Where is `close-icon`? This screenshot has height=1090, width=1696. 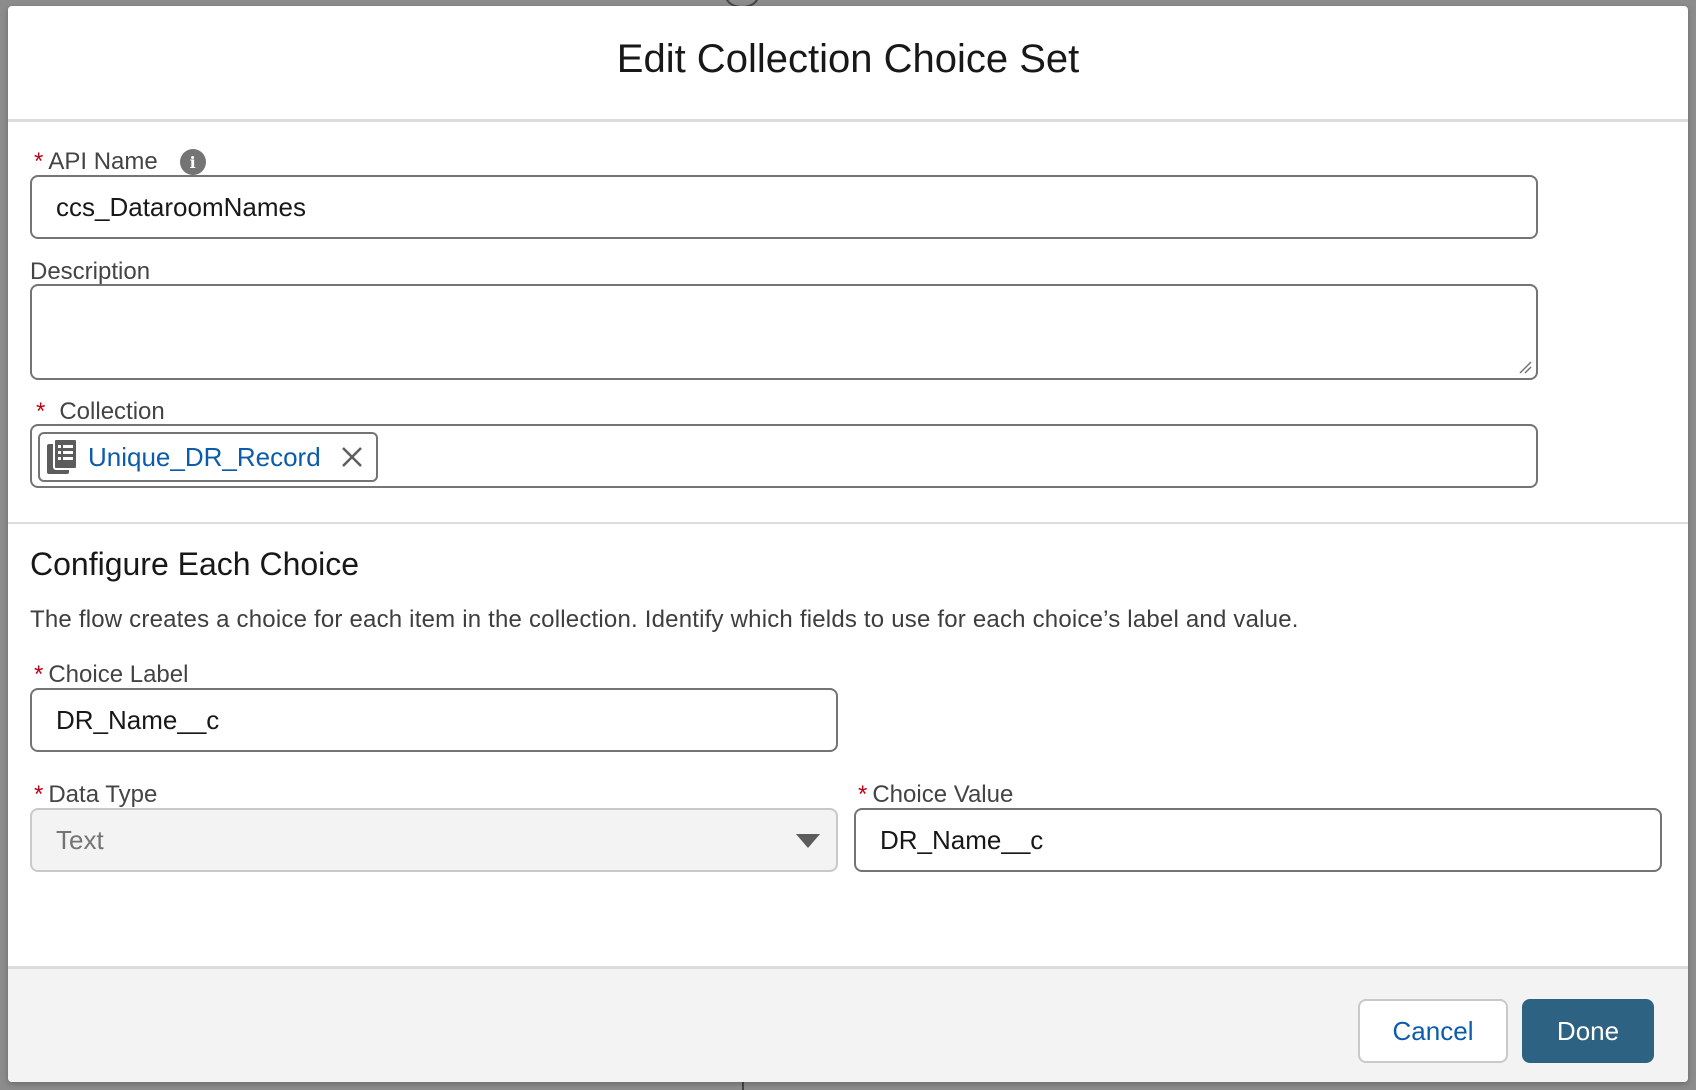
close-icon is located at coordinates (352, 457).